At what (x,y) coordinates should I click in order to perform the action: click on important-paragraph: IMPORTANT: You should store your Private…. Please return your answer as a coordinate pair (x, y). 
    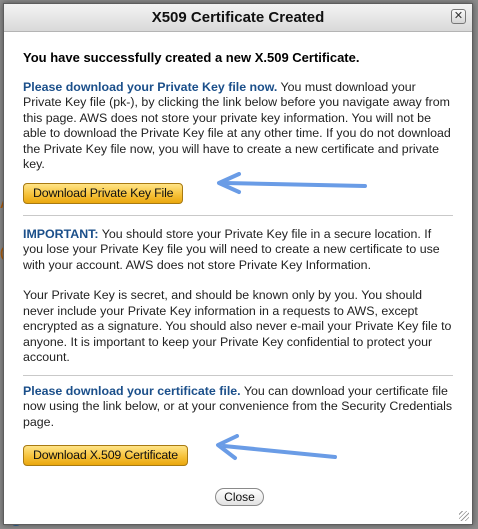
    Looking at the image, I should click on (238, 250).